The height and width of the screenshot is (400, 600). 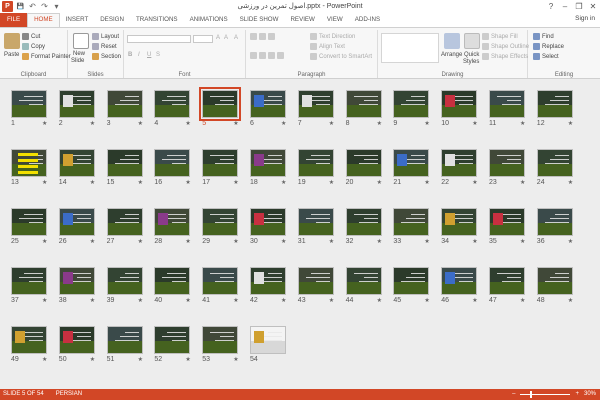 What do you see at coordinates (104, 46) in the screenshot?
I see `reset-button: Reset` at bounding box center [104, 46].